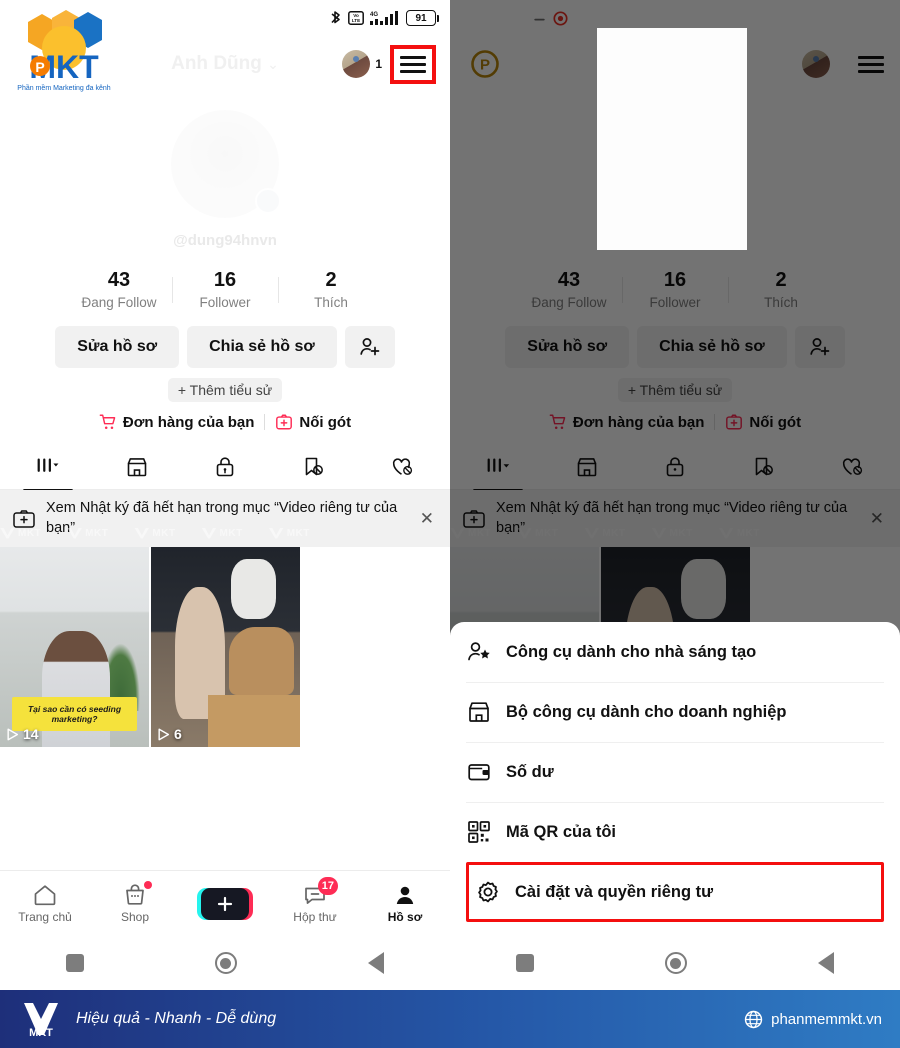  What do you see at coordinates (41, 1033) in the screenshot?
I see `svg-text: MKT` at bounding box center [41, 1033].